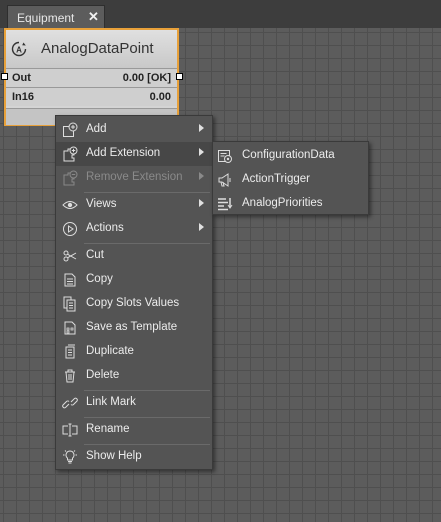 Image resolution: width=441 pixels, height=522 pixels. I want to click on add-icon, so click(70, 130).